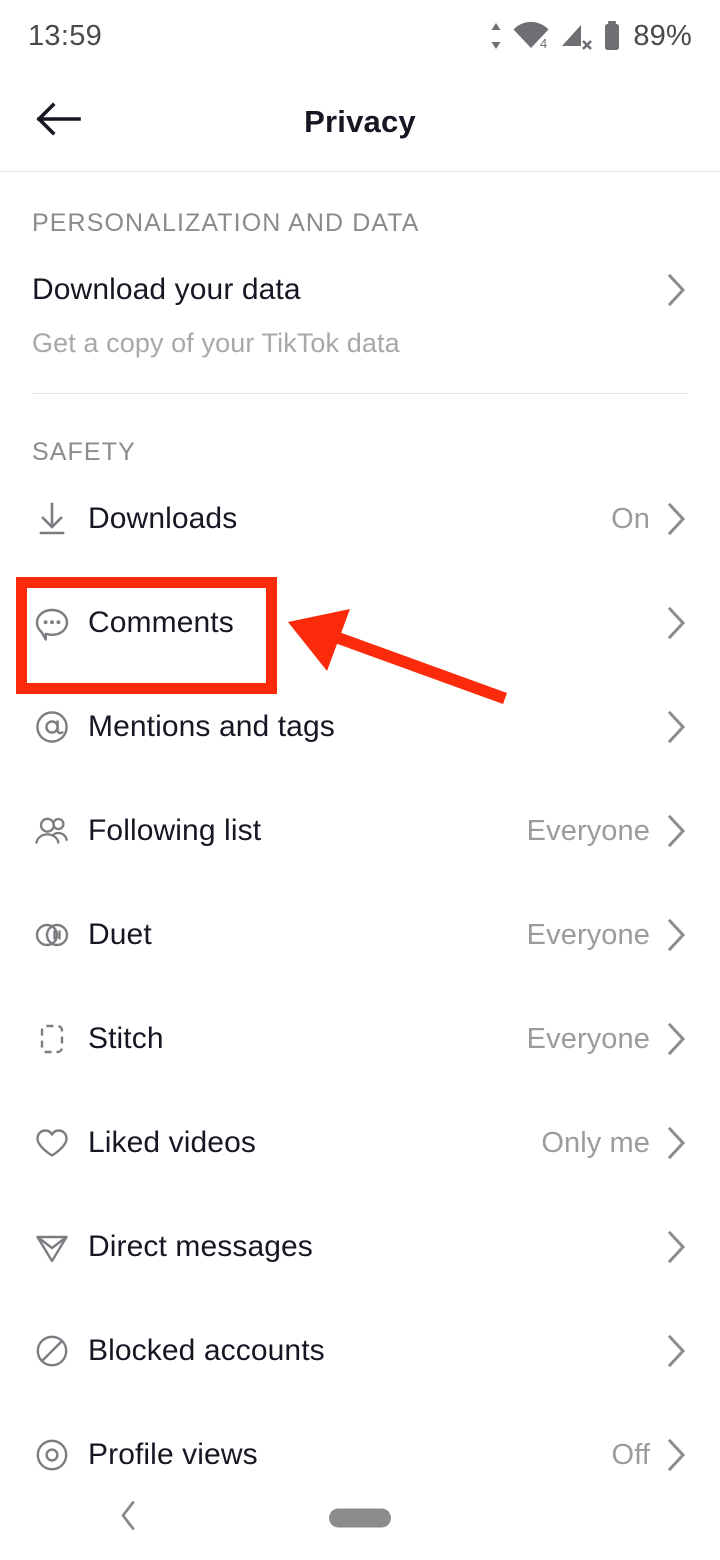 The height and width of the screenshot is (1560, 720). What do you see at coordinates (200, 1246) in the screenshot?
I see `row-label: Direct messages` at bounding box center [200, 1246].